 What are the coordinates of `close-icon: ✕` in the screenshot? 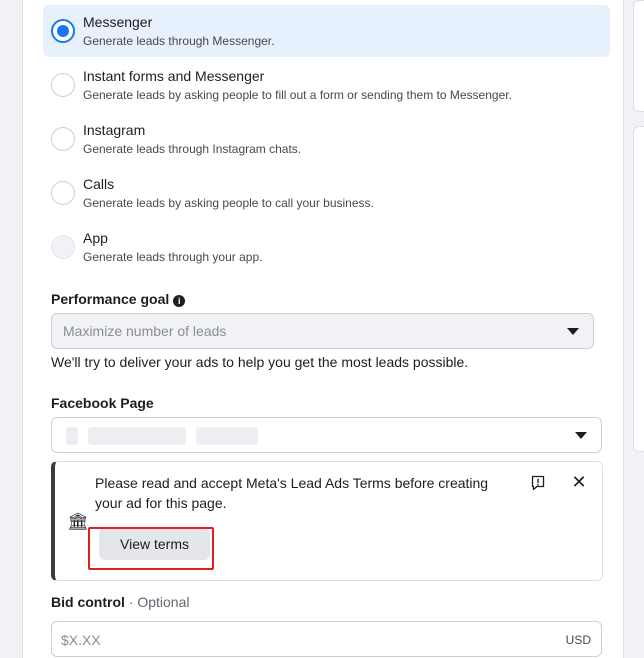 It's located at (579, 482).